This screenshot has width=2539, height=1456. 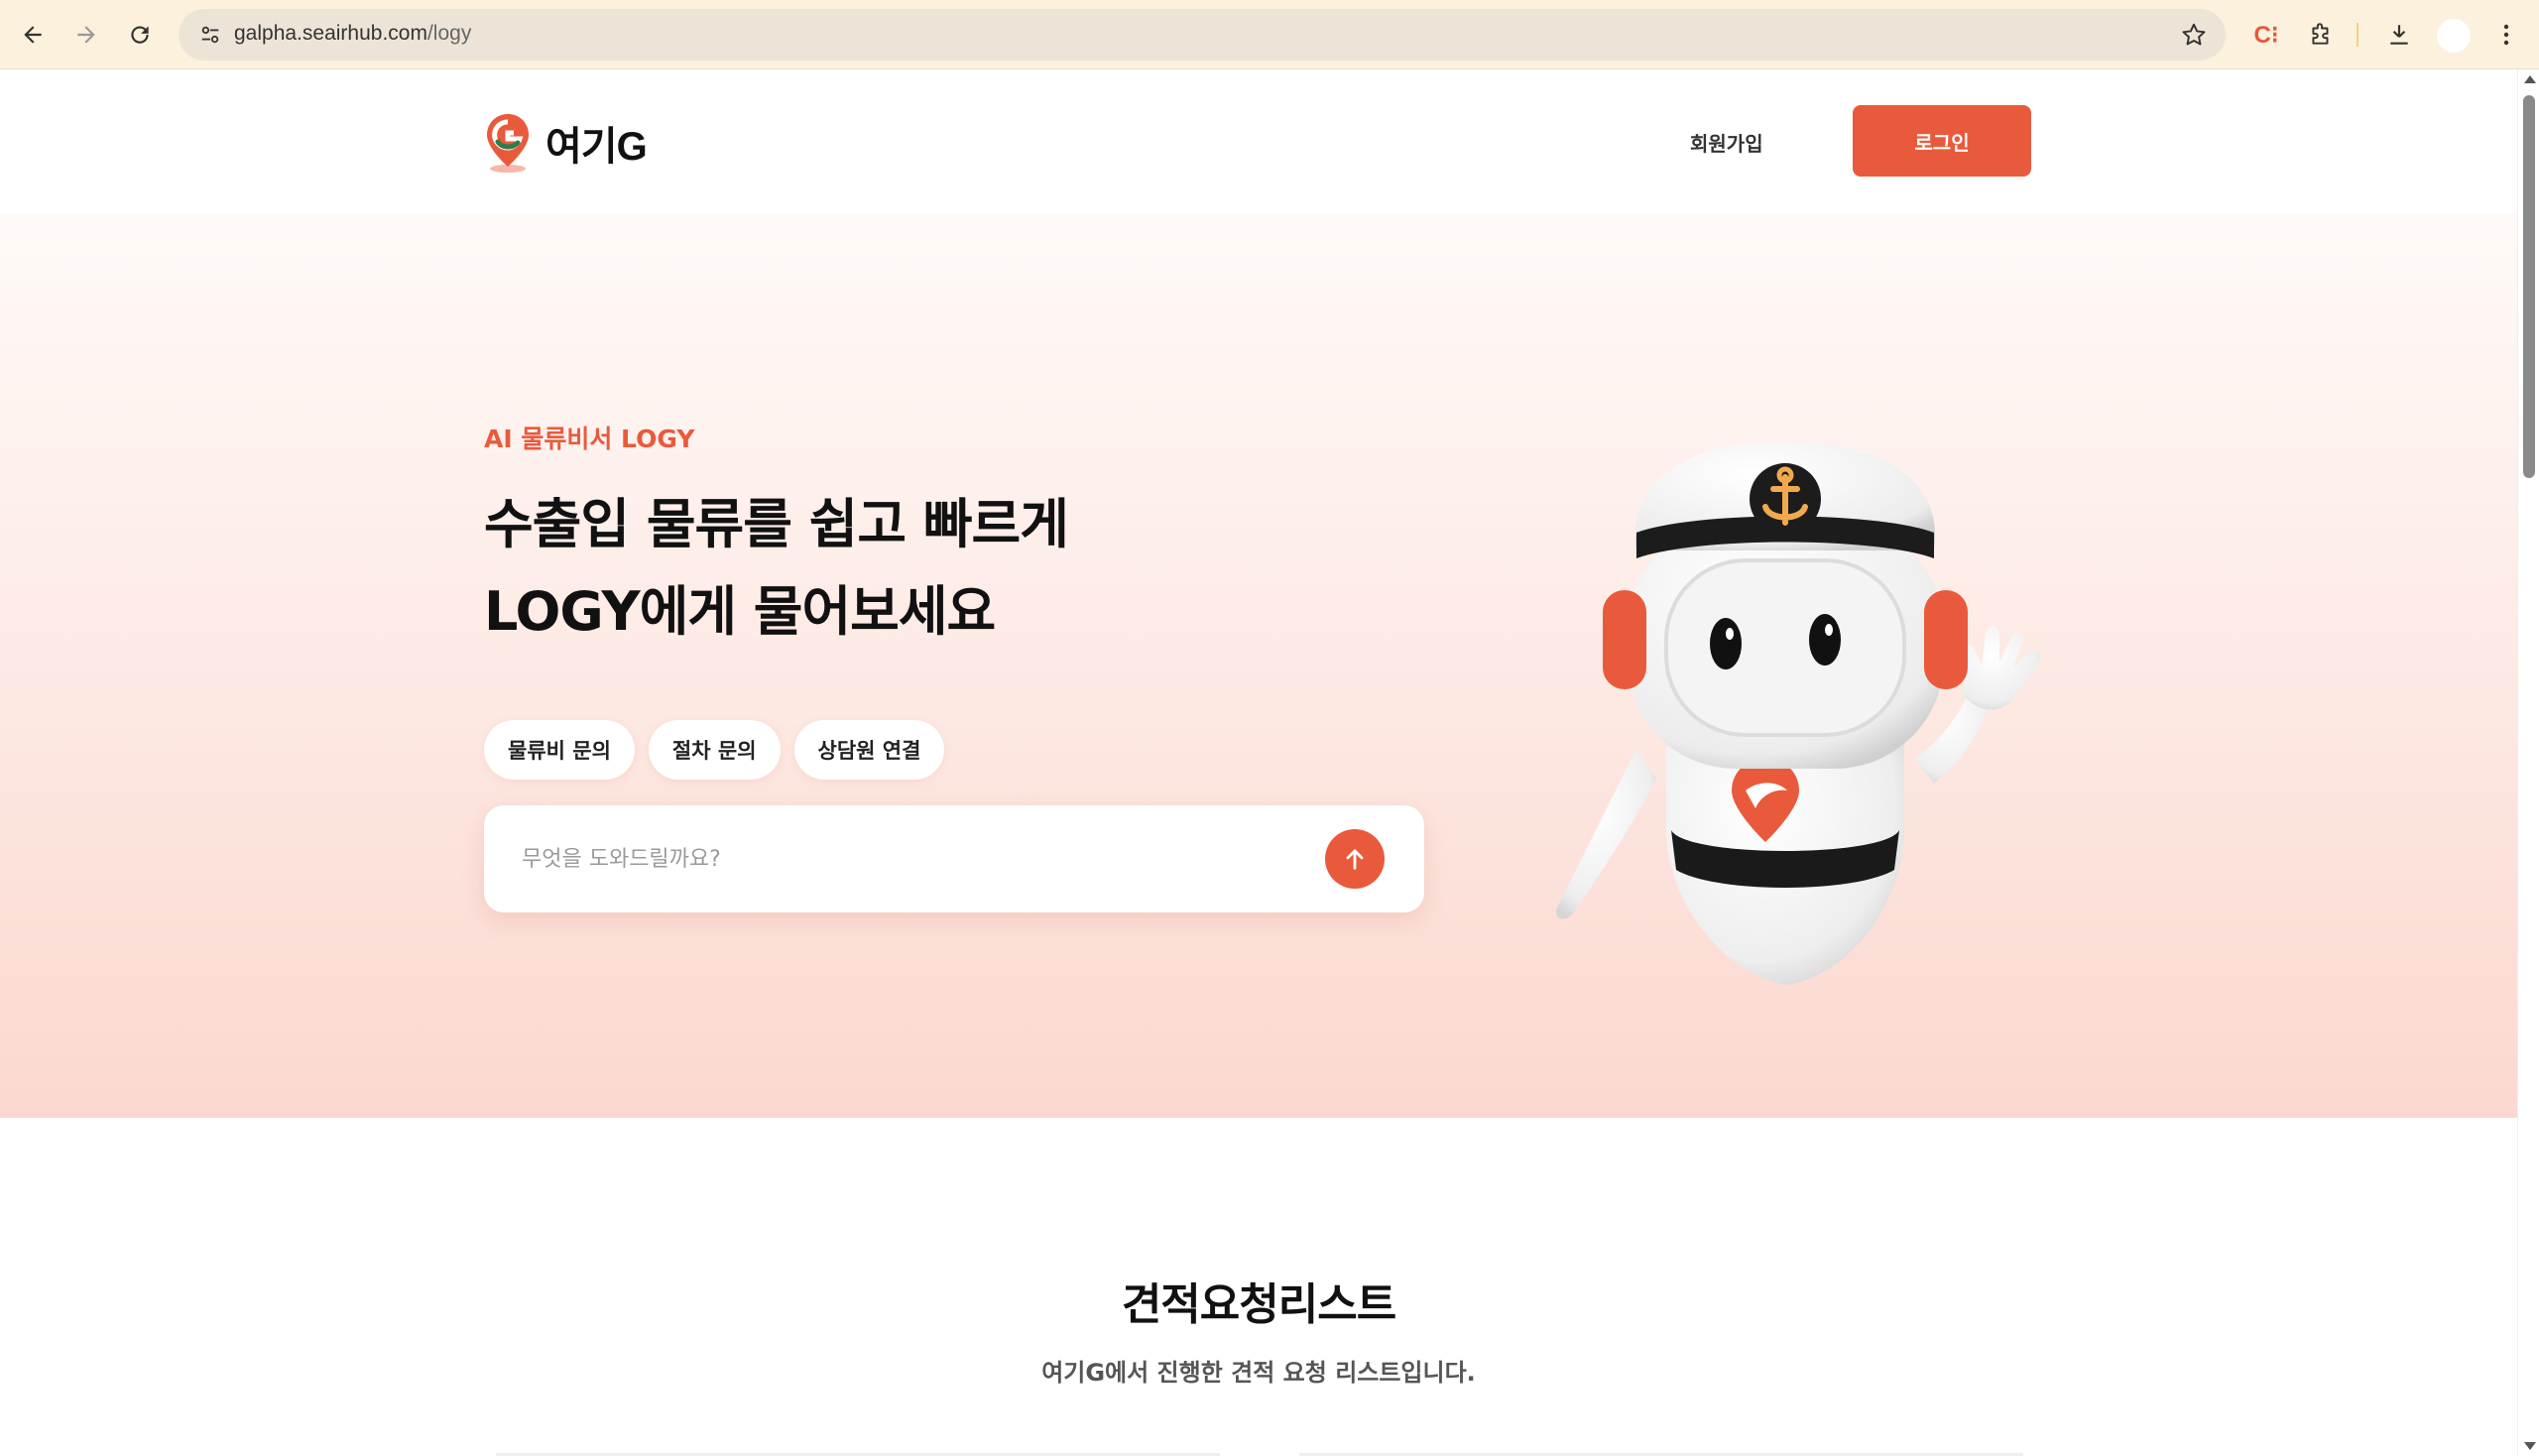 I want to click on download-icon, so click(x=2399, y=35).